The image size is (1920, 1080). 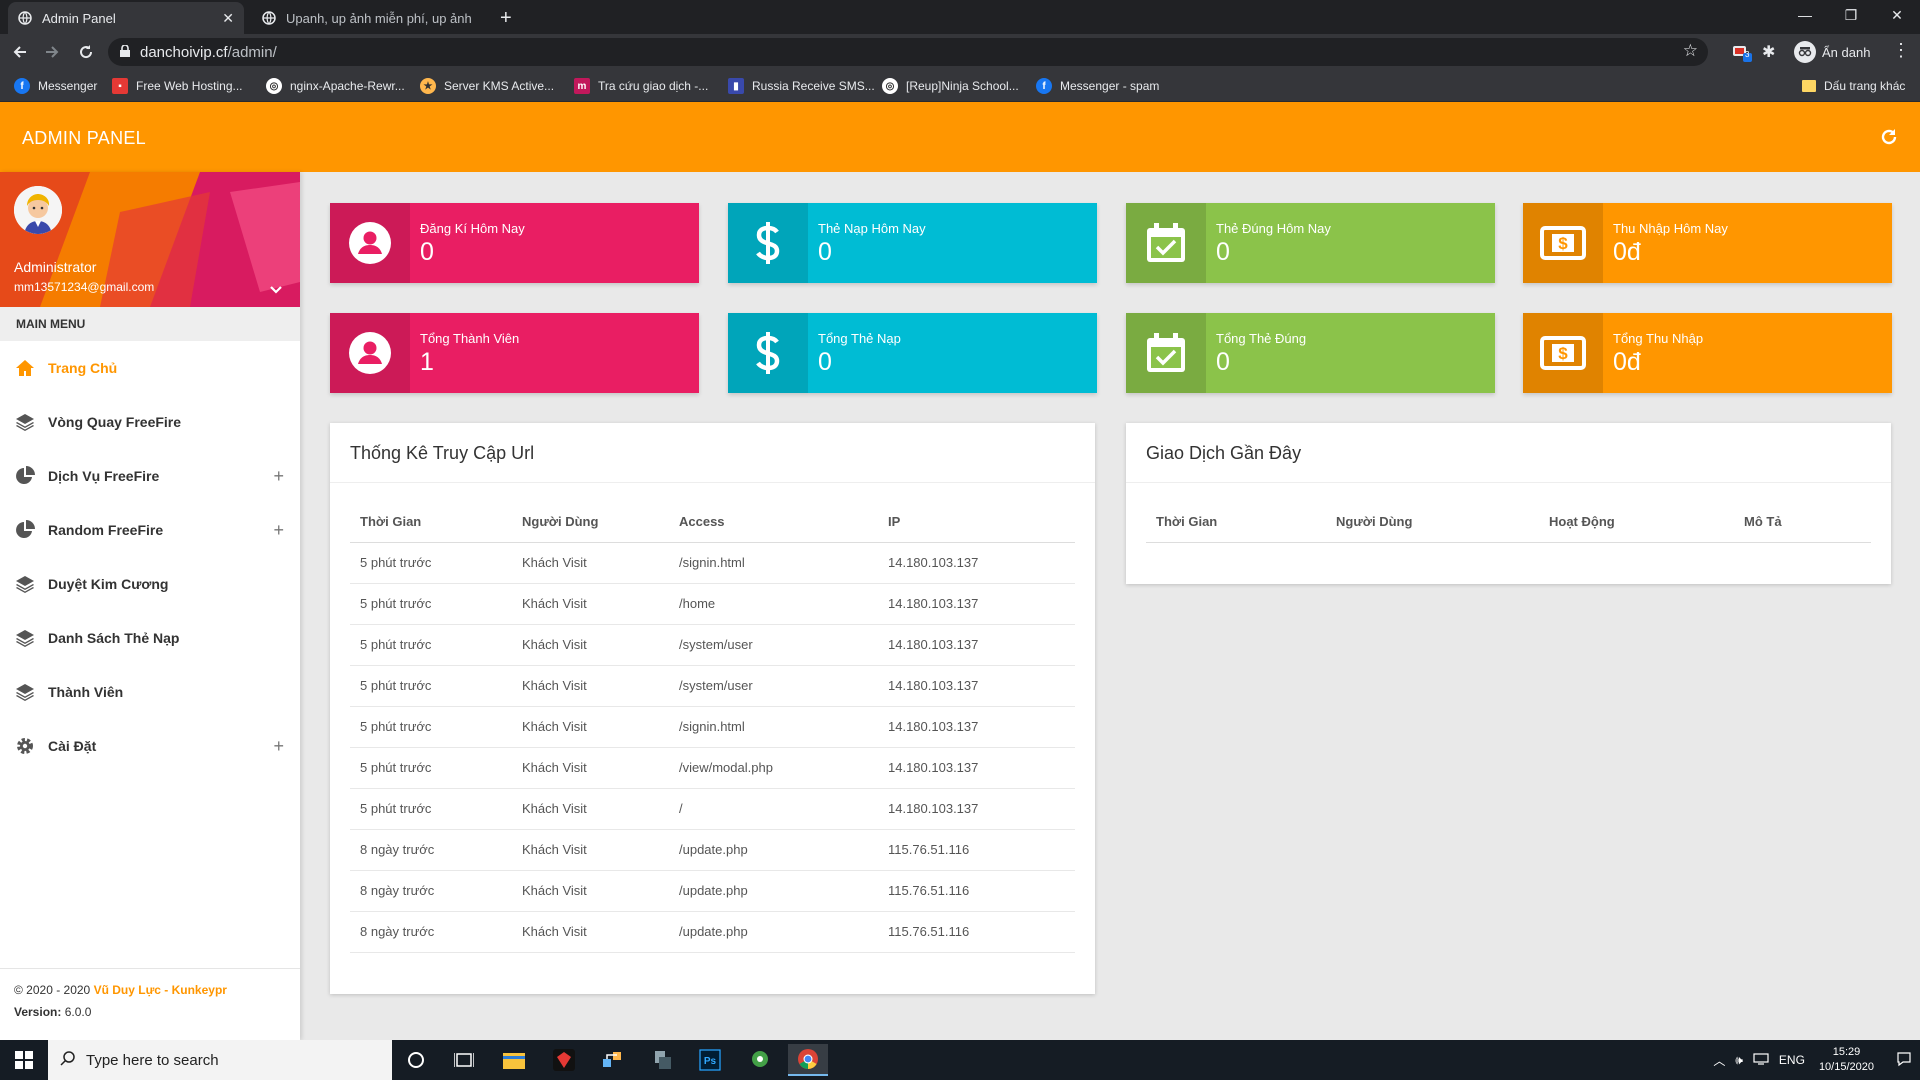 I want to click on sidebar-item-label: Vòng Quay FreeFire, so click(x=115, y=422).